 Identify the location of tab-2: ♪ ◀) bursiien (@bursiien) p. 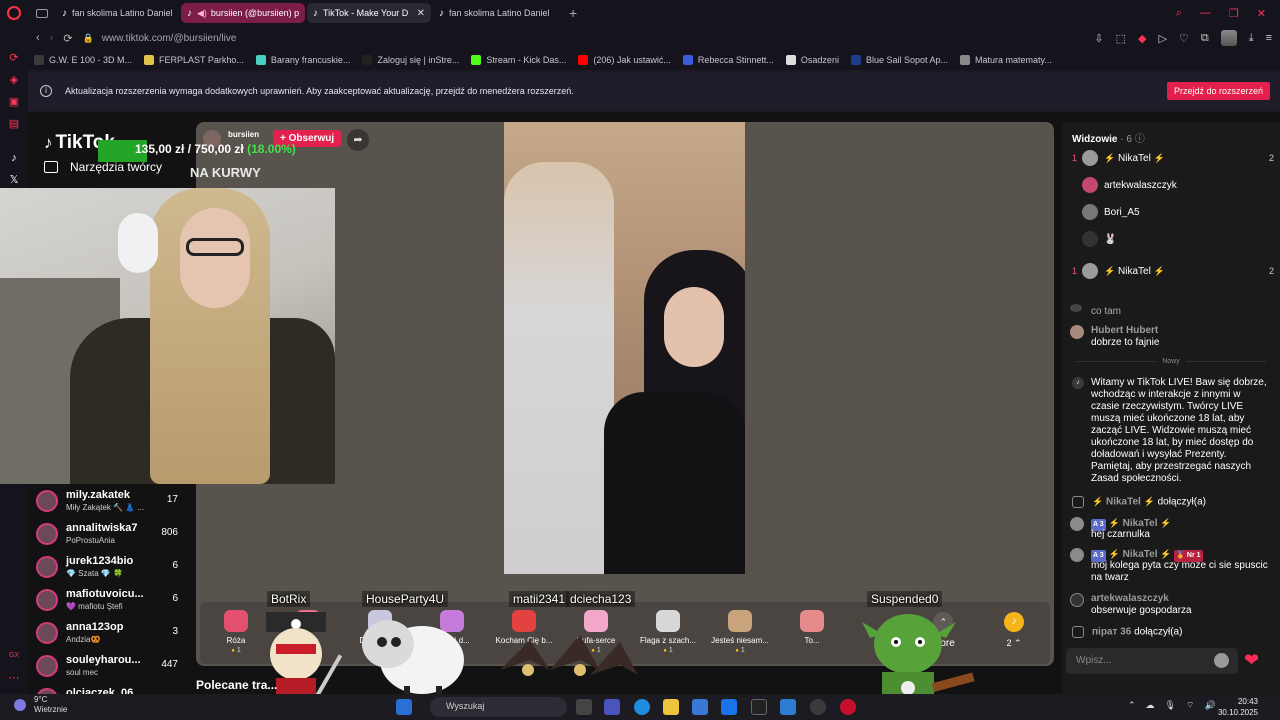
(243, 13).